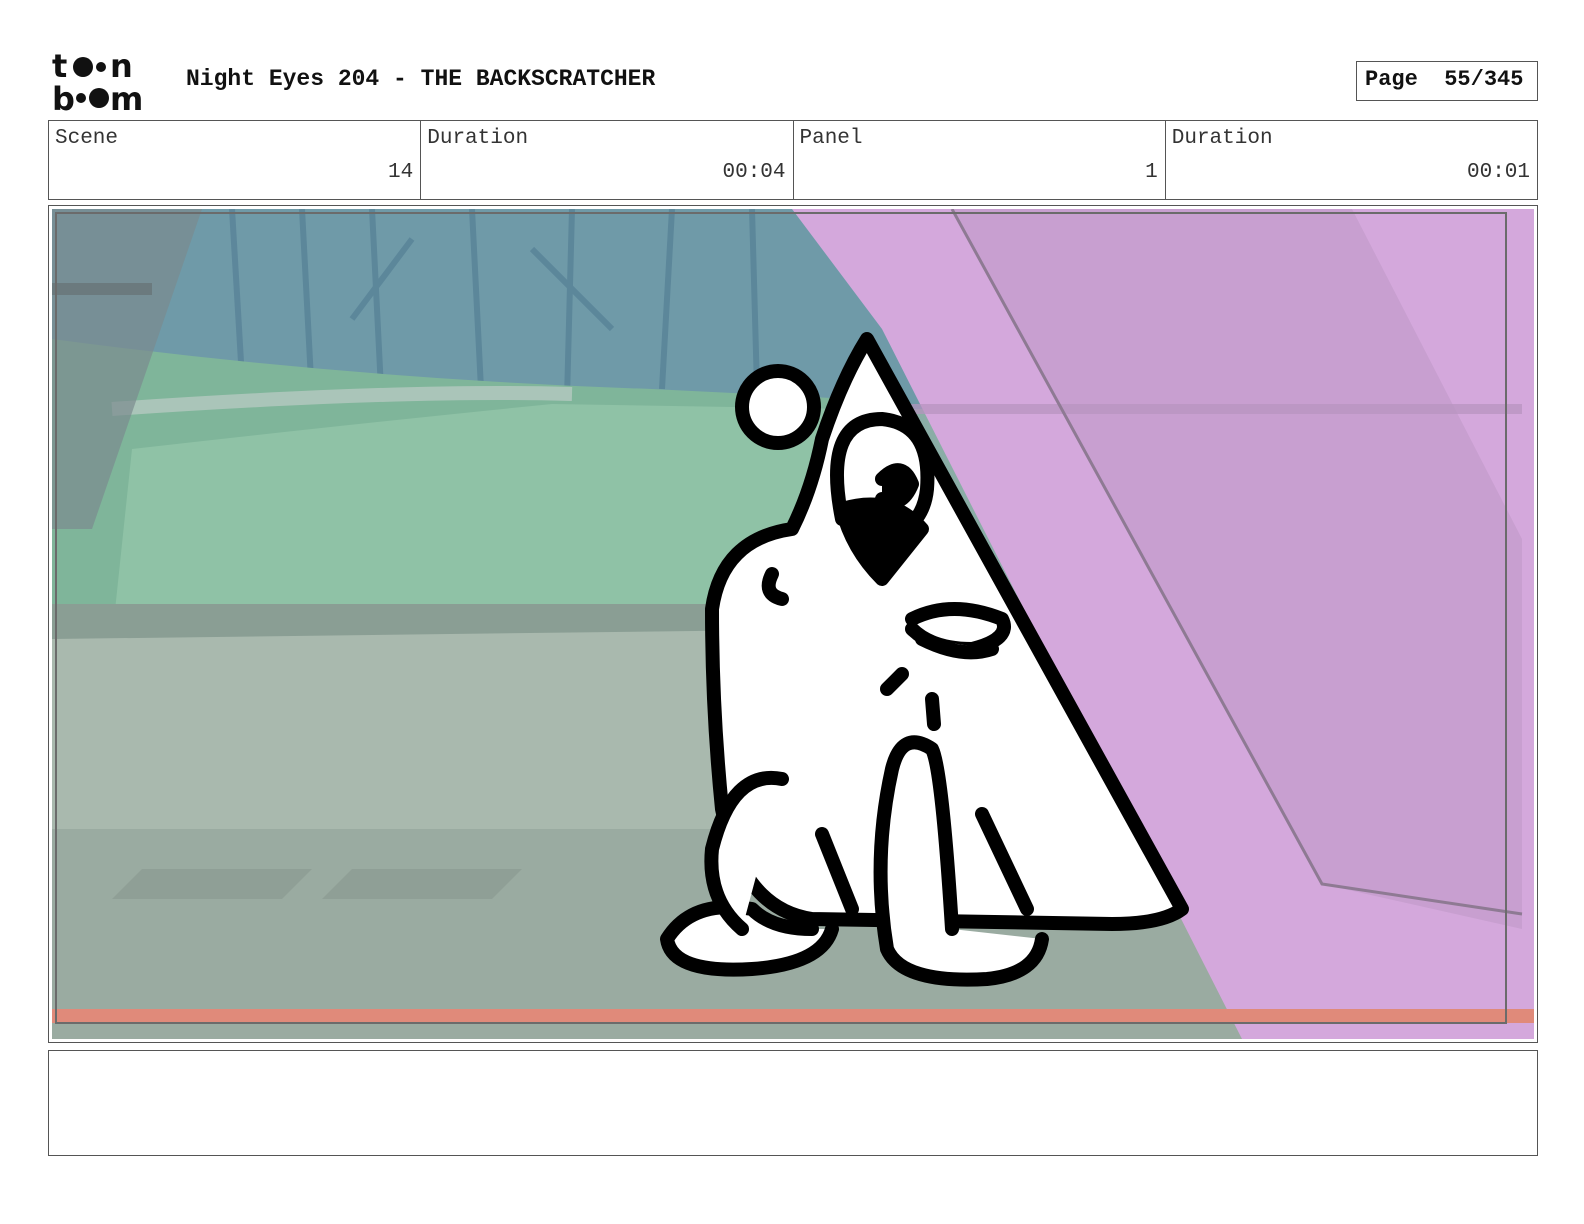  I want to click on document-title: Night Eyes 204 - THE BACKSCRATCHER, so click(421, 79).